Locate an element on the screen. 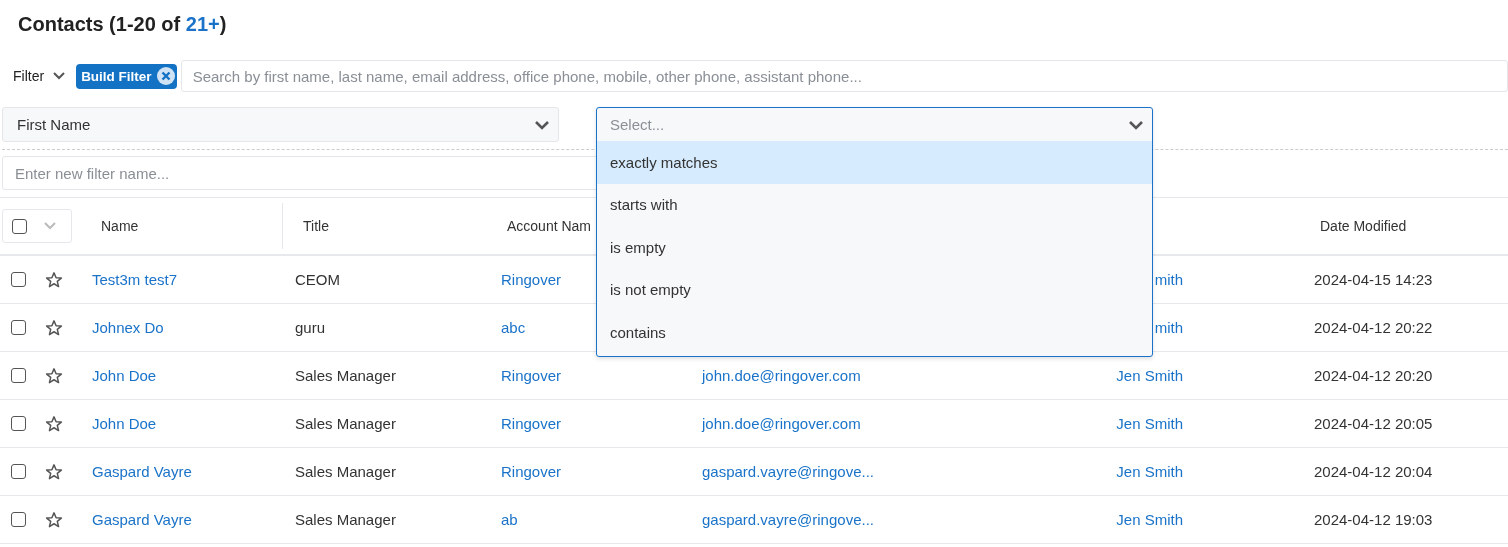 The width and height of the screenshot is (1508, 547). contact-name-link: Johnex Do is located at coordinates (128, 327).